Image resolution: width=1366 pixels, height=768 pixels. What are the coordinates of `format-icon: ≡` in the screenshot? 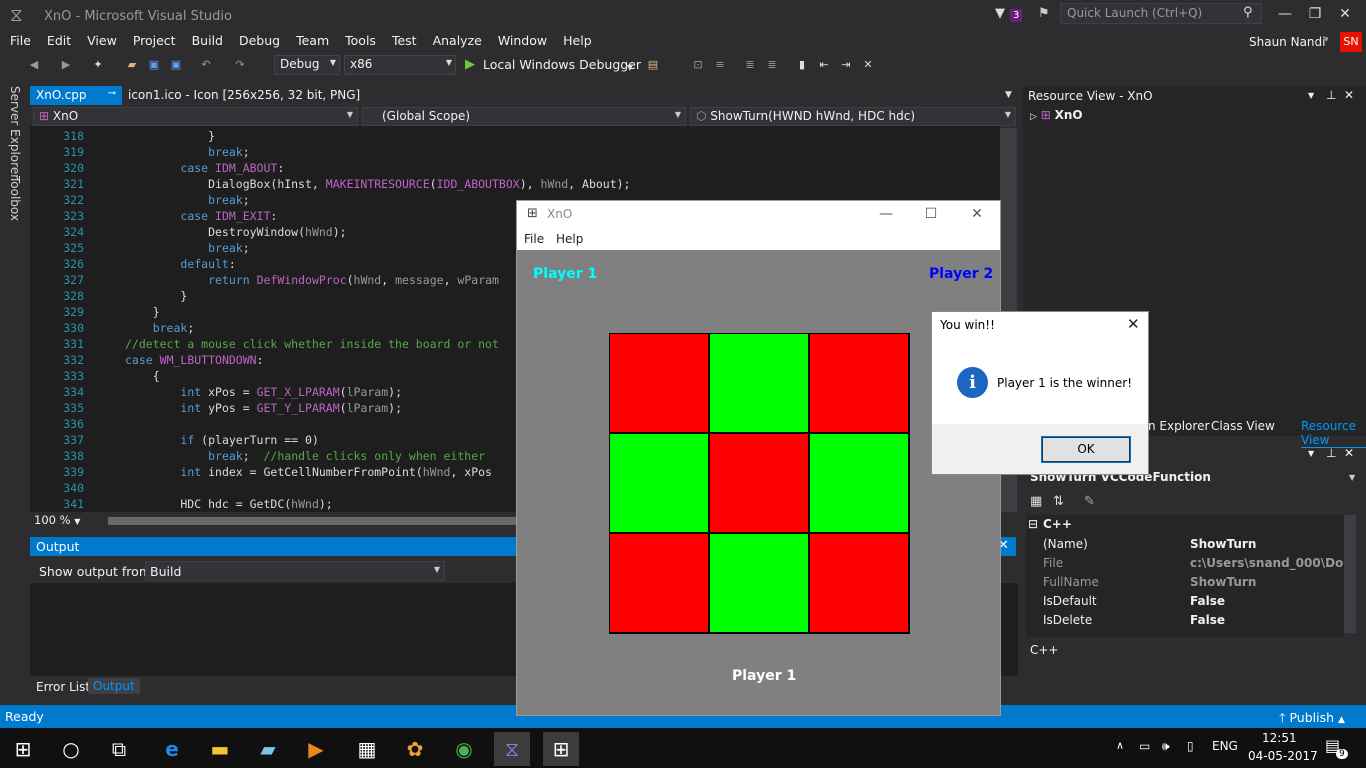 It's located at (720, 65).